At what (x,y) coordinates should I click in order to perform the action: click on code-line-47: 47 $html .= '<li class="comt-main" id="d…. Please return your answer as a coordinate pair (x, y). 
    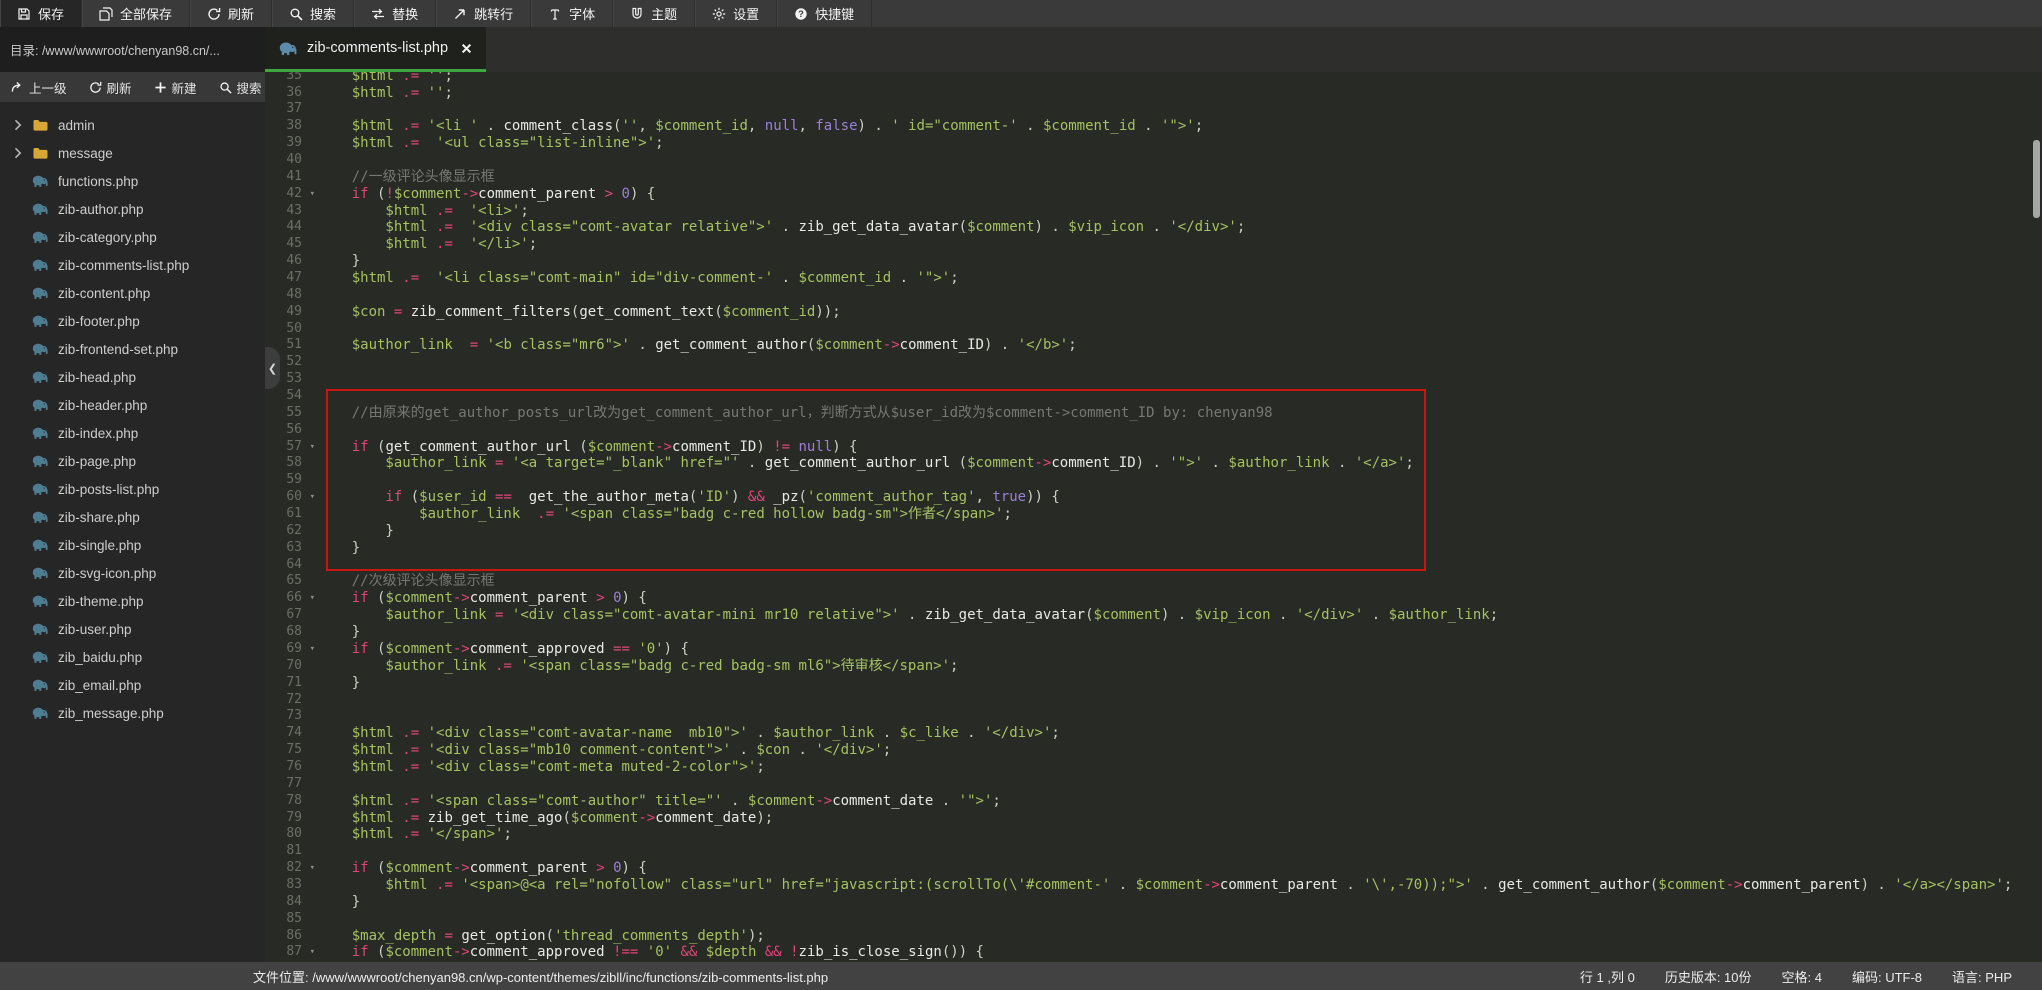
    Looking at the image, I should click on (1153, 278).